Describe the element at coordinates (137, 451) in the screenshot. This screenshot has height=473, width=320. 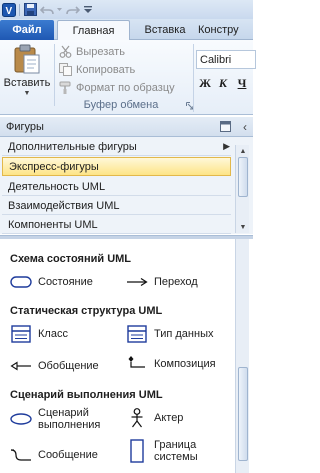
I see `system-boundary-icon` at that location.